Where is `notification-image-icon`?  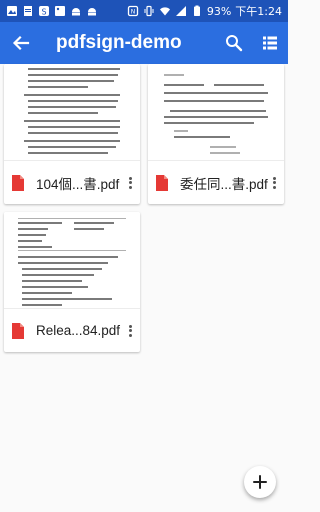 notification-image-icon is located at coordinates (12, 11).